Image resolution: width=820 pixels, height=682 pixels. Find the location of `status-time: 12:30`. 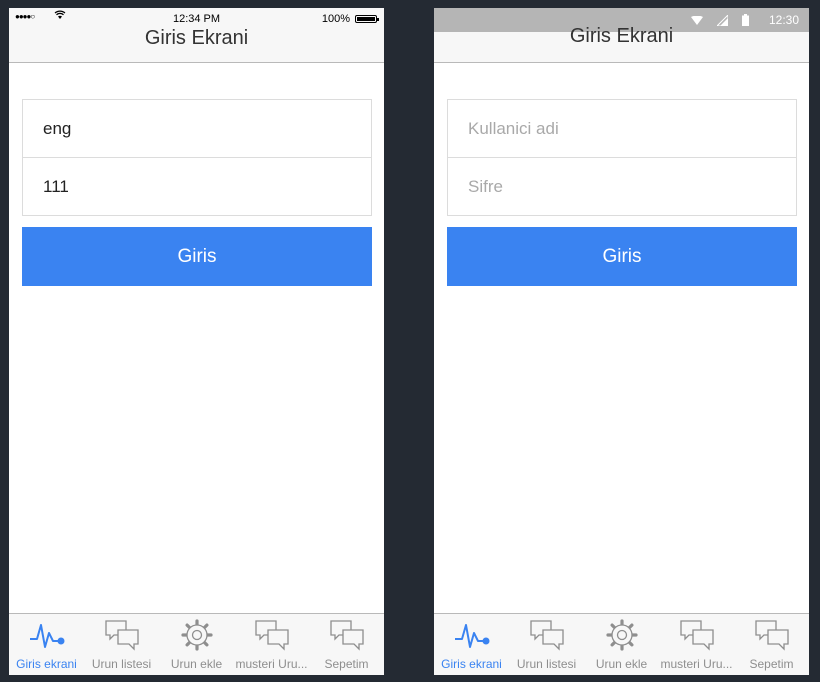

status-time: 12:30 is located at coordinates (783, 20).